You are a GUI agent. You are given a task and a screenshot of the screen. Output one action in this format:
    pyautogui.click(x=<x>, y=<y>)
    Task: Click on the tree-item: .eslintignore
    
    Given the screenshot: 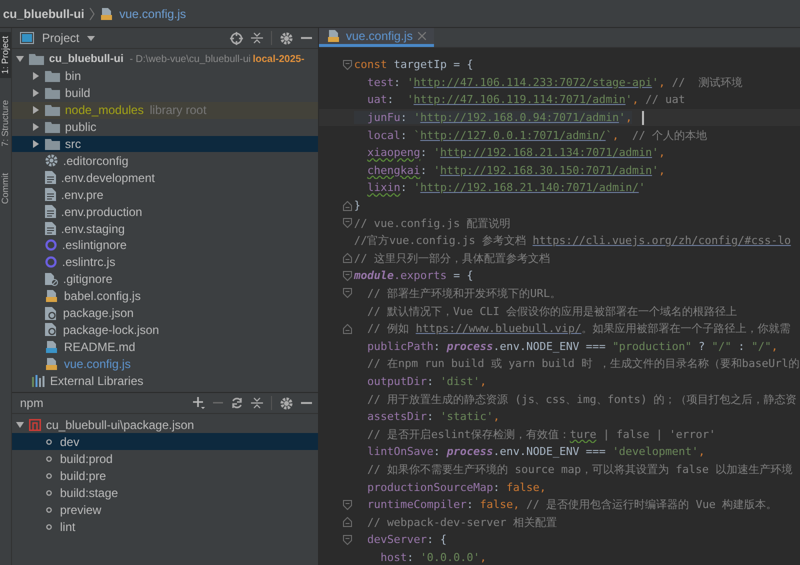 What is the action you would take?
    pyautogui.click(x=165, y=245)
    